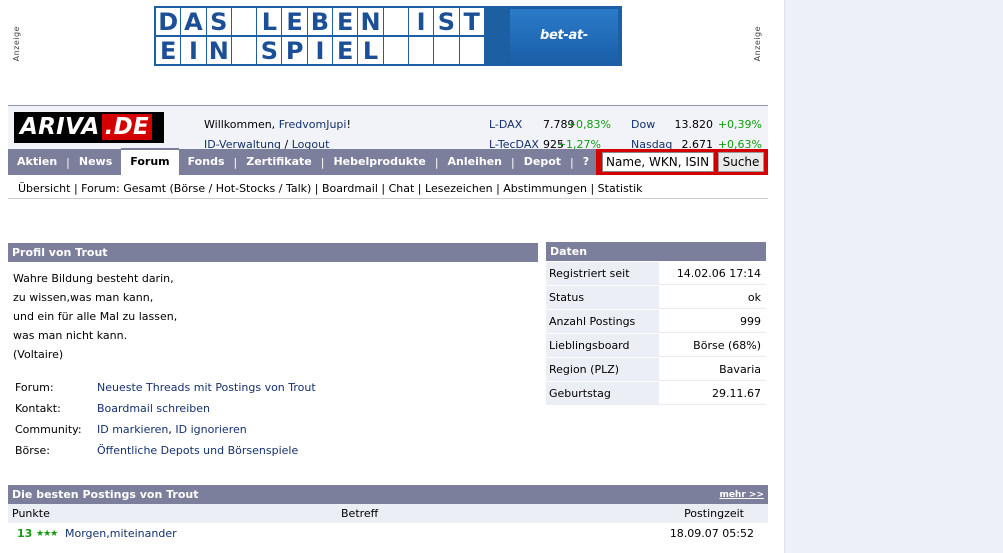 This screenshot has width=1003, height=553. I want to click on nav-item-help: ?, so click(586, 162).